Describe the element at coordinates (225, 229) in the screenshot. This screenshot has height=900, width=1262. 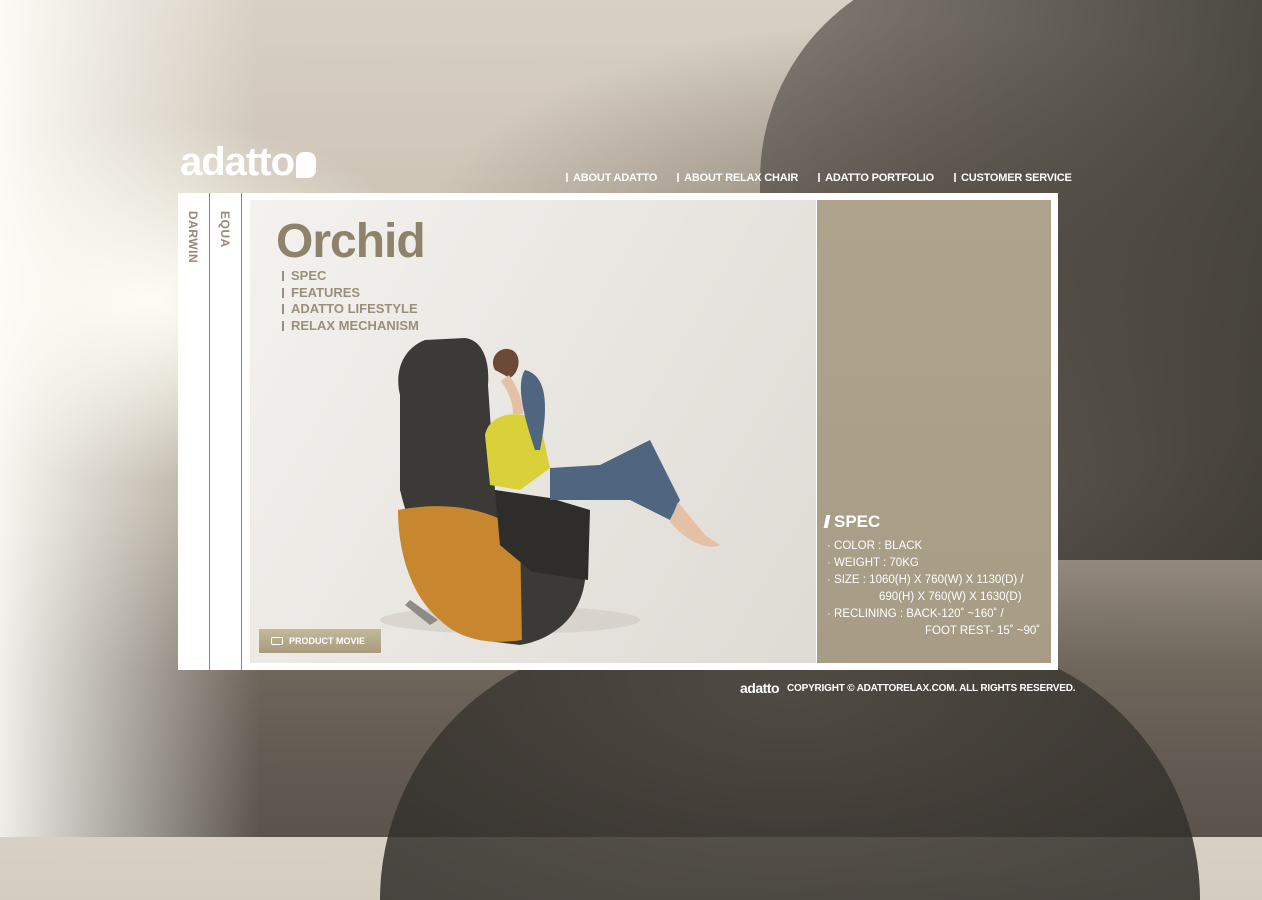
I see `side-tab-equa-label: EQUA` at that location.